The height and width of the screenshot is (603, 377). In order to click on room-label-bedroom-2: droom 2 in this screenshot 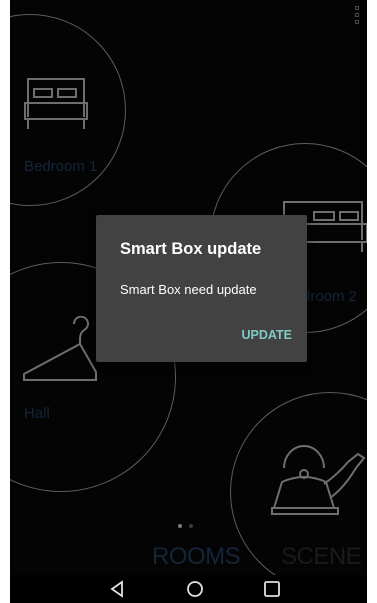, I will do `click(330, 296)`.